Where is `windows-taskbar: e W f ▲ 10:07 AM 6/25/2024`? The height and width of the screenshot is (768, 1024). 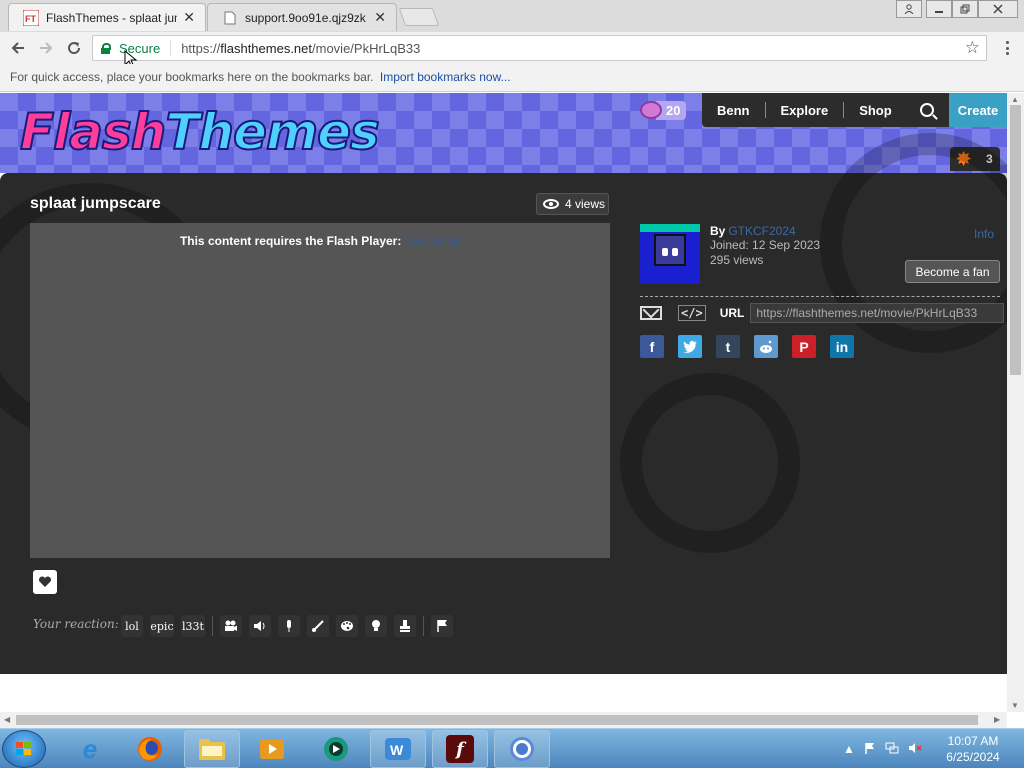
windows-taskbar: e W f ▲ 10:07 AM 6/25/2024 is located at coordinates (512, 748).